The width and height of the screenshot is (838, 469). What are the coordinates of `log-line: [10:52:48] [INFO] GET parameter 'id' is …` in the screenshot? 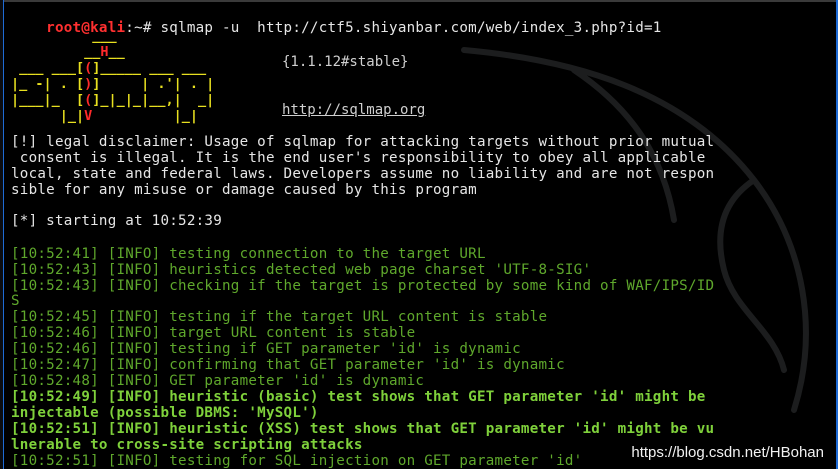 It's located at (218, 381).